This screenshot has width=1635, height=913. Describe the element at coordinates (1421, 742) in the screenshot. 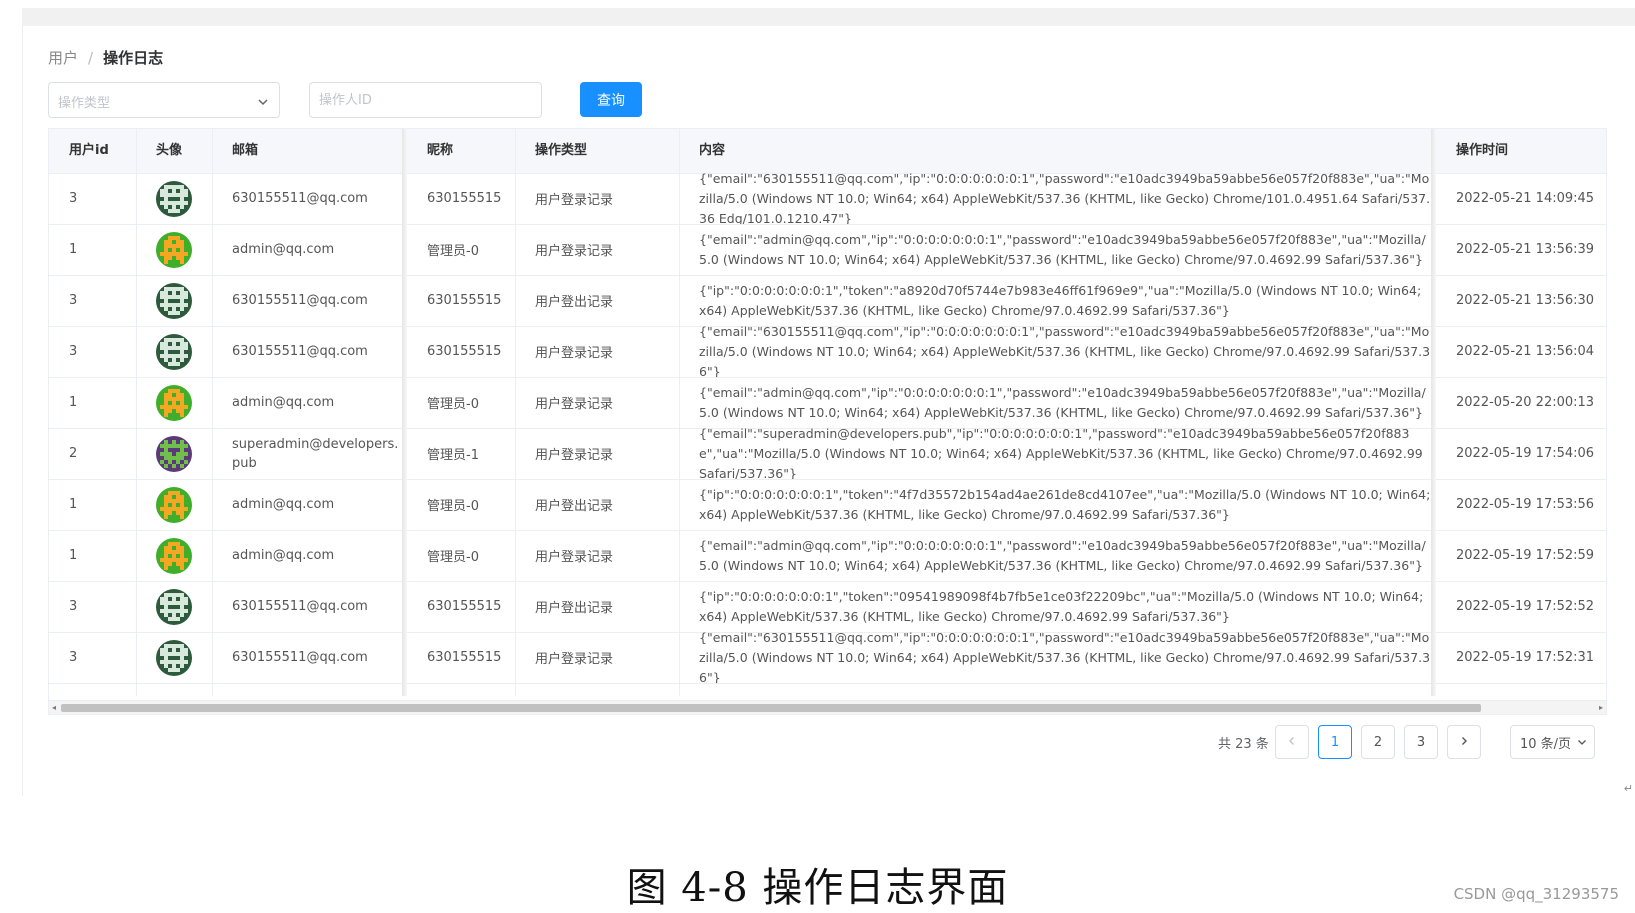

I see `page-3-button: 3` at that location.